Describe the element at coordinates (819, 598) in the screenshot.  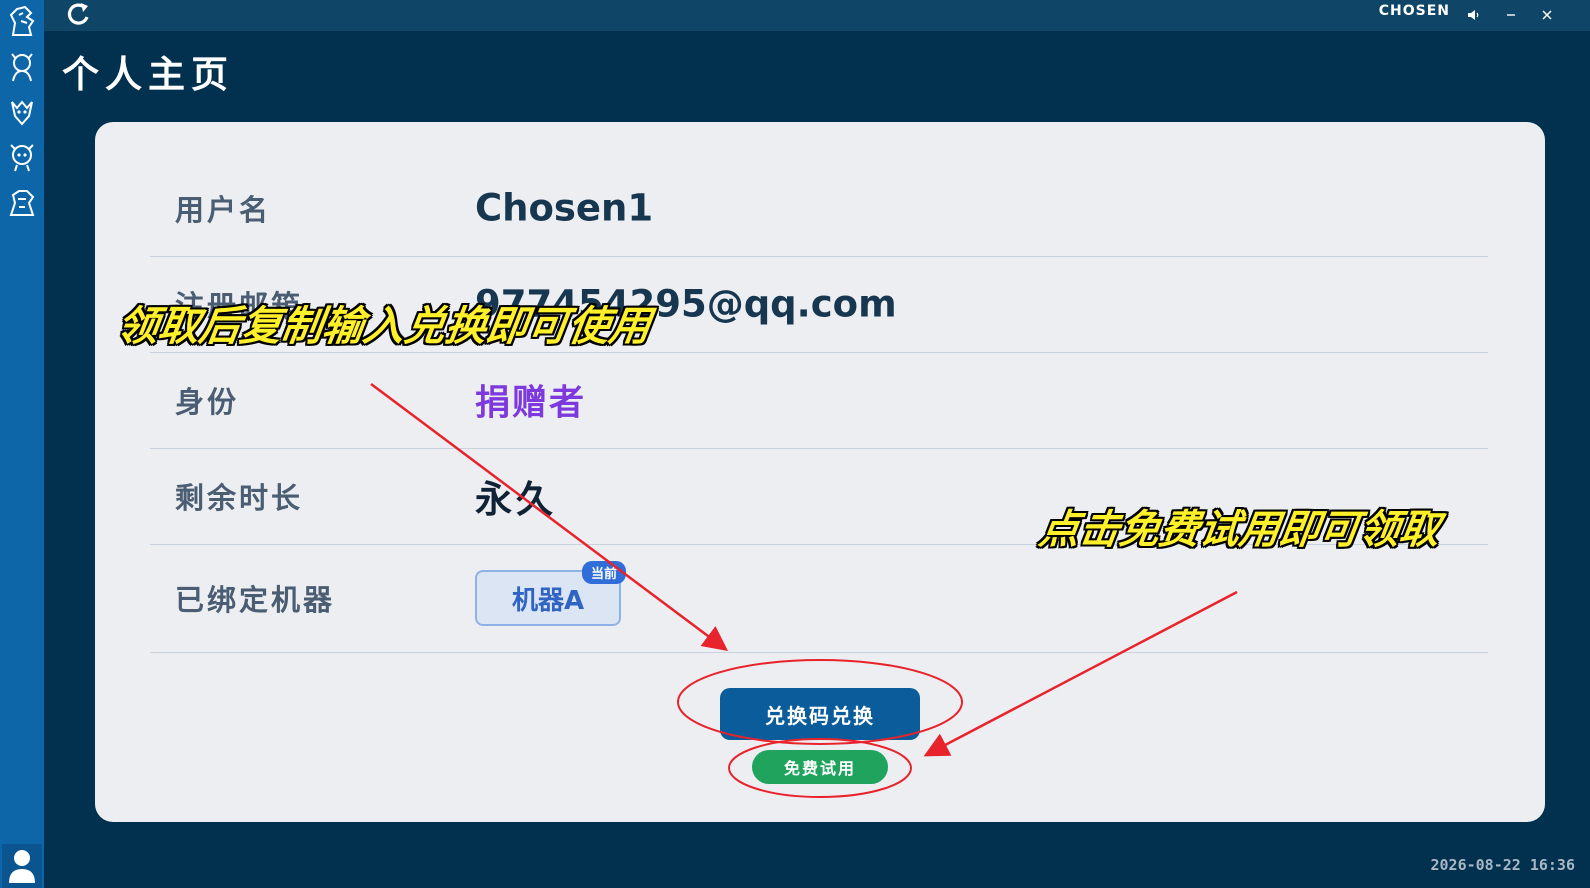
I see `bound-machines-row: 已绑定机器 机器A 当前` at that location.